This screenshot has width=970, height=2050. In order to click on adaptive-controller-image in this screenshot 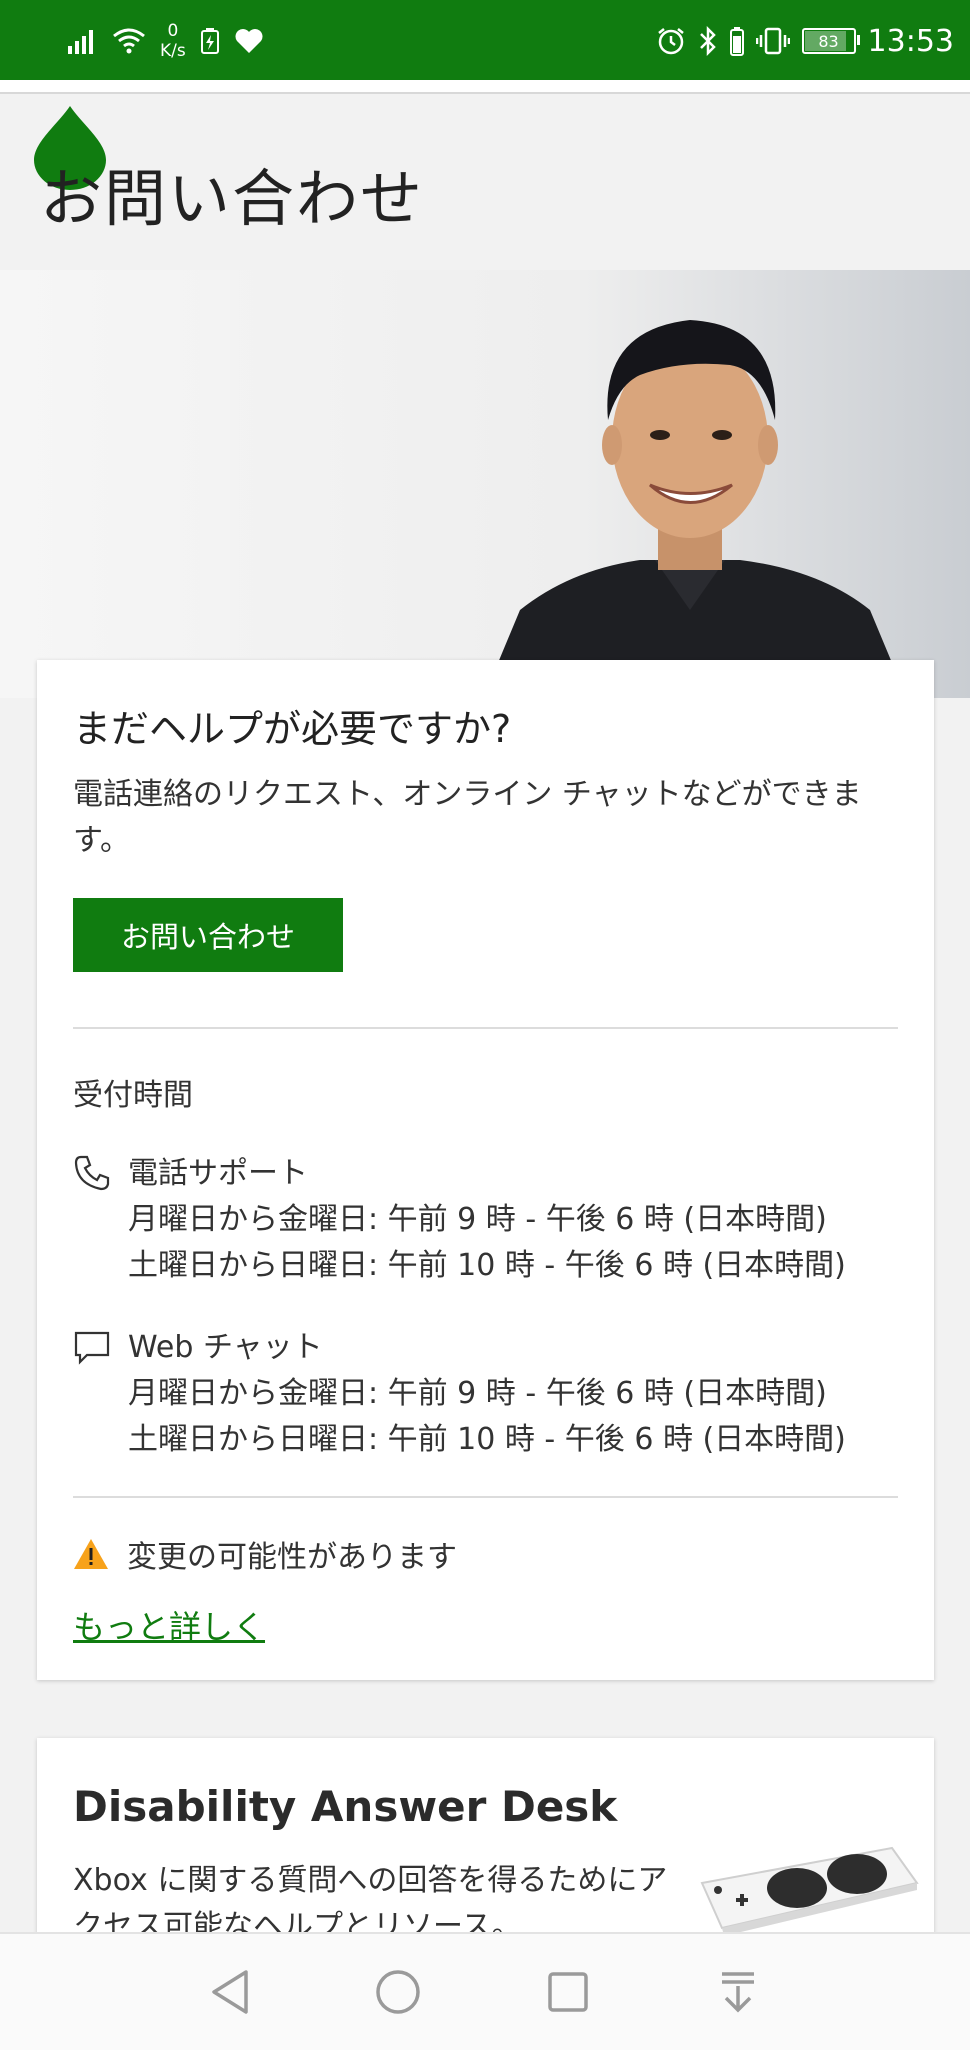, I will do `click(809, 1891)`.